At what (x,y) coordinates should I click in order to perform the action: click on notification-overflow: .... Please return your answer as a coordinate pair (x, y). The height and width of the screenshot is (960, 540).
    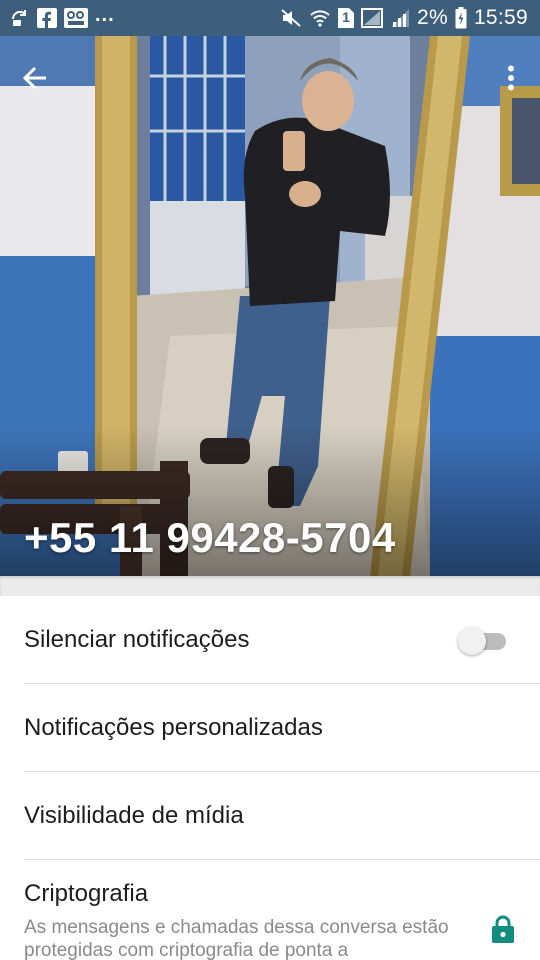
    Looking at the image, I should click on (105, 14).